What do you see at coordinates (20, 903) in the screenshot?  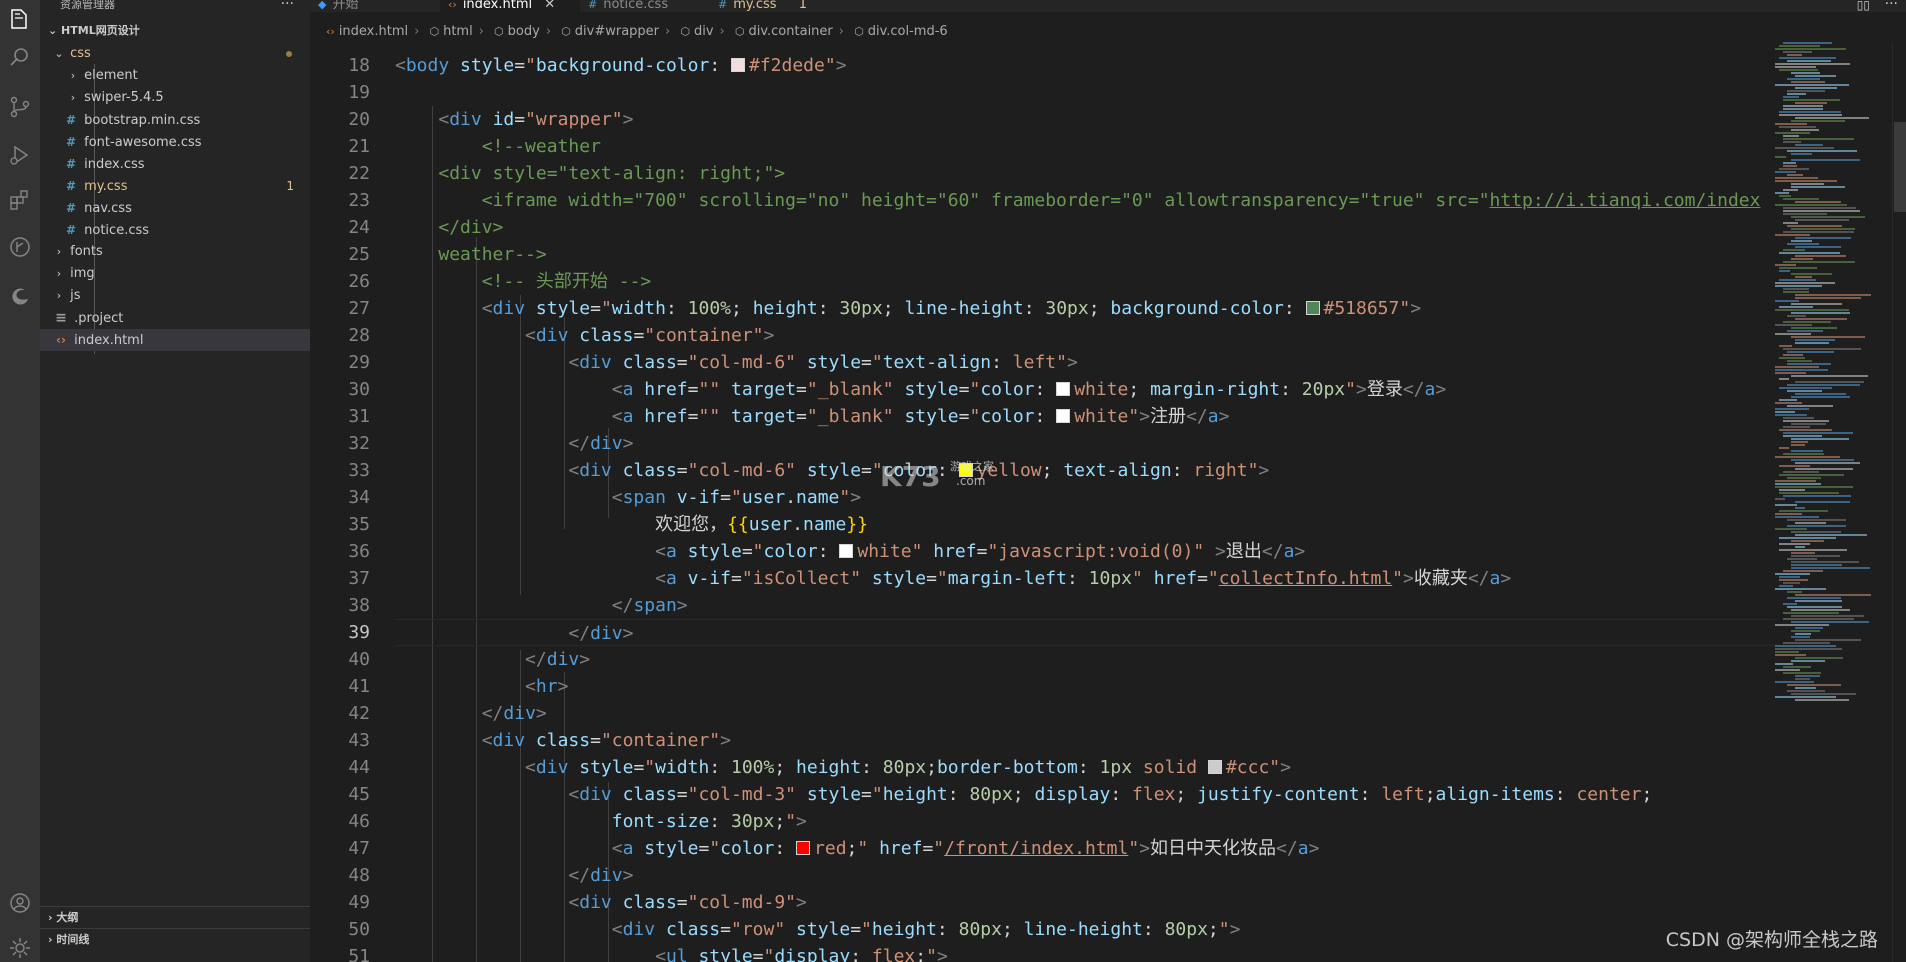 I see `account-icon` at bounding box center [20, 903].